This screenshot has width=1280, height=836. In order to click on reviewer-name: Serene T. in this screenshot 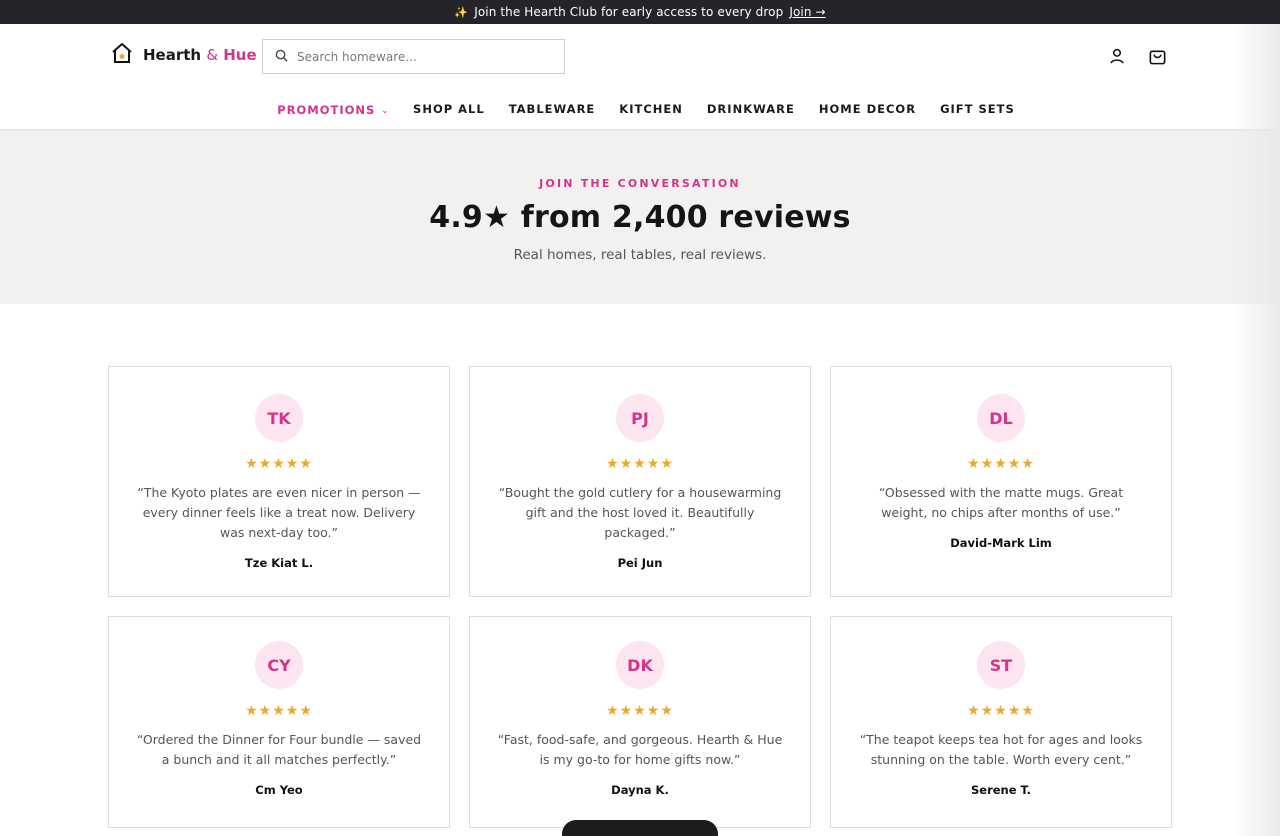, I will do `click(1000, 790)`.